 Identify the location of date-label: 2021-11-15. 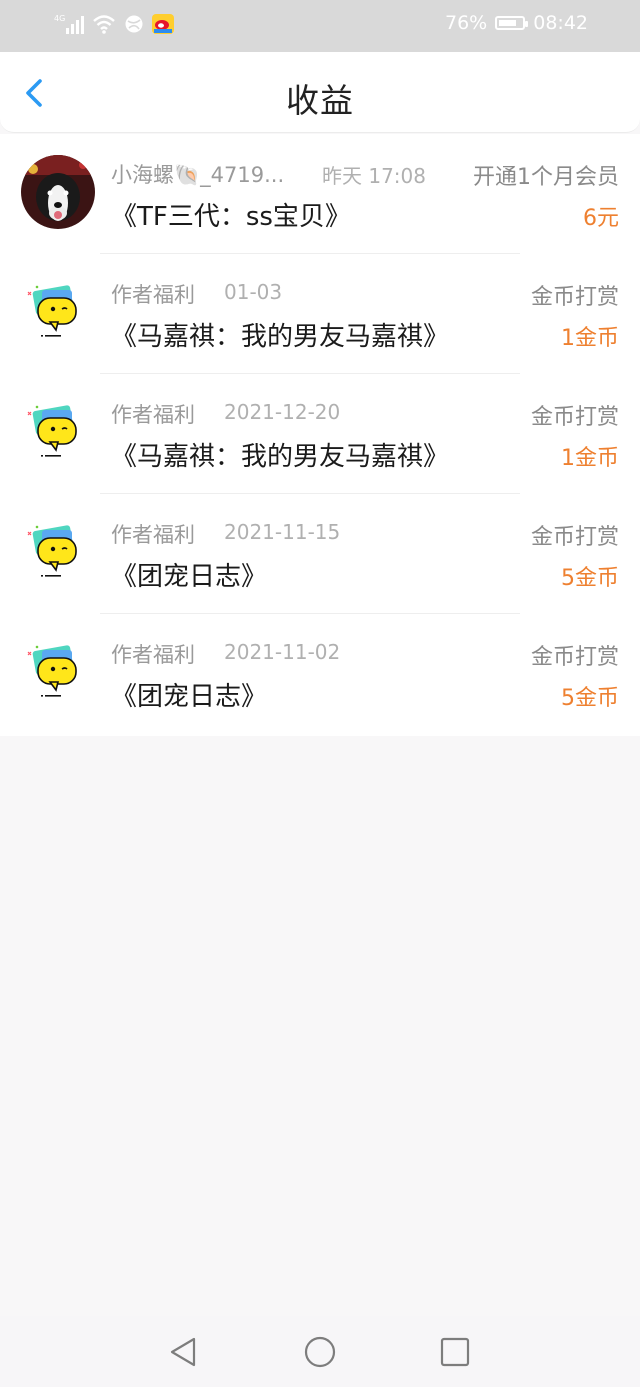
(282, 532).